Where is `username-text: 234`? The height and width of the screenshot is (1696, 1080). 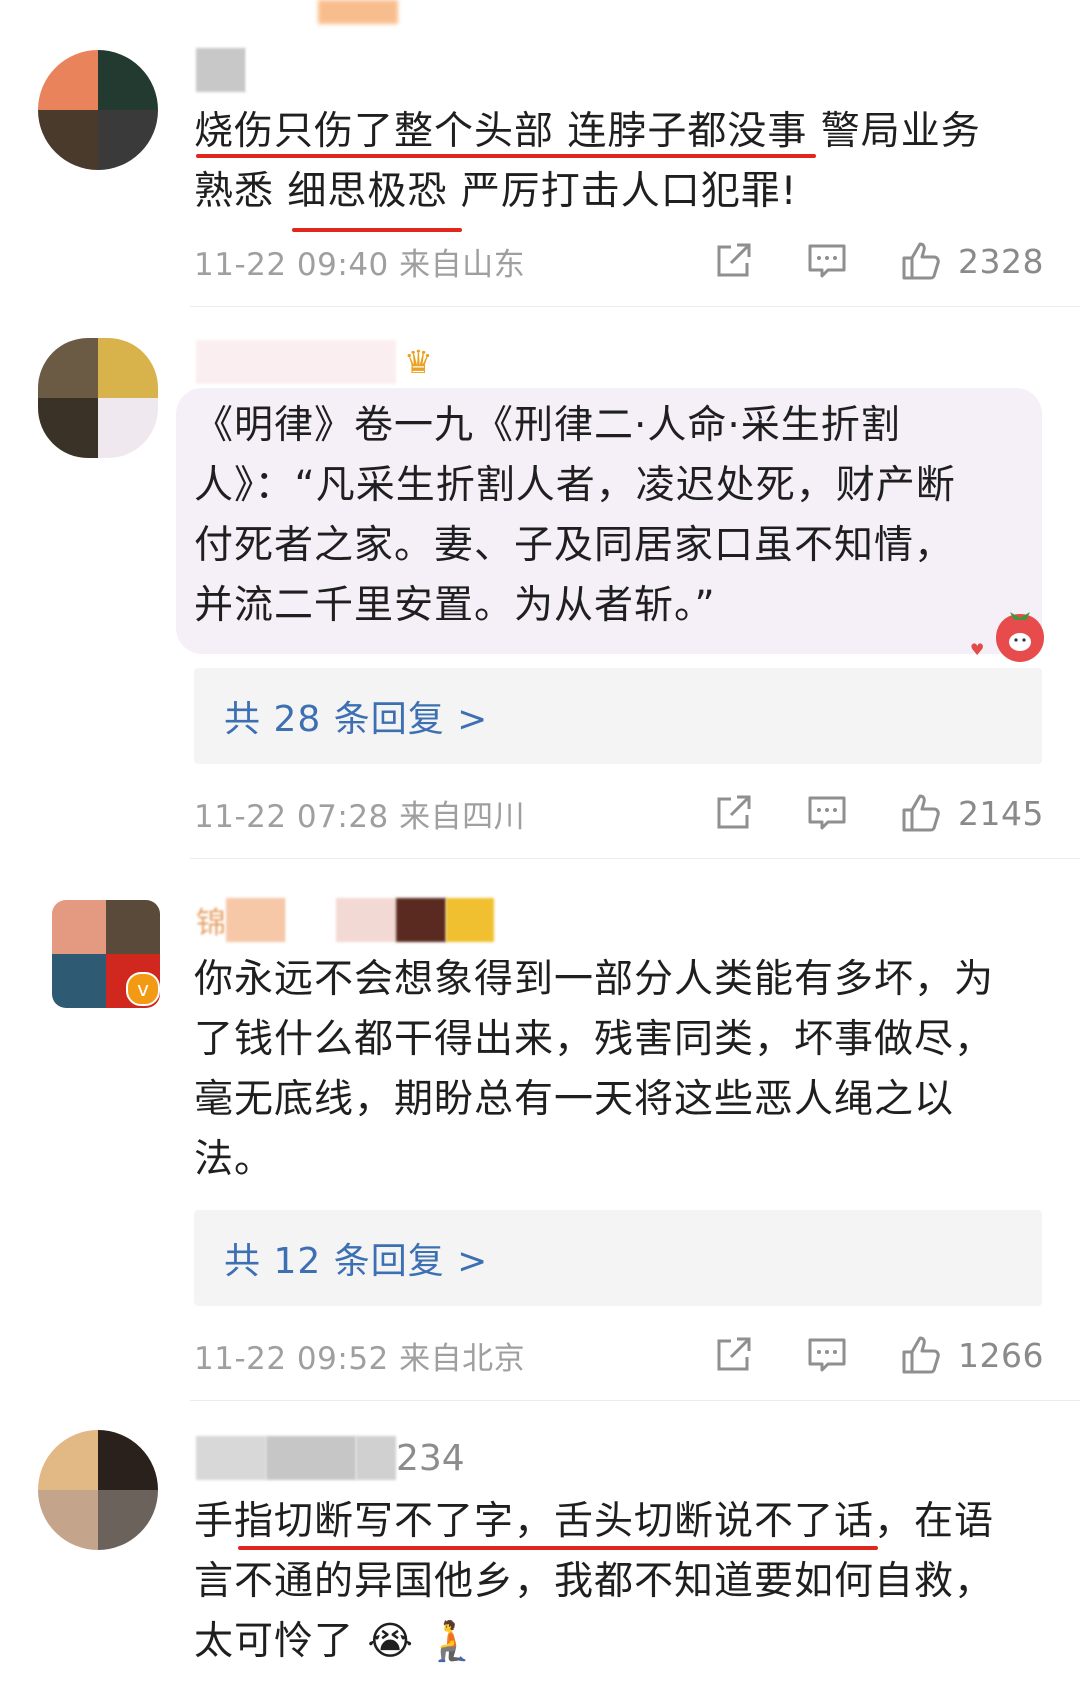 username-text: 234 is located at coordinates (430, 1458).